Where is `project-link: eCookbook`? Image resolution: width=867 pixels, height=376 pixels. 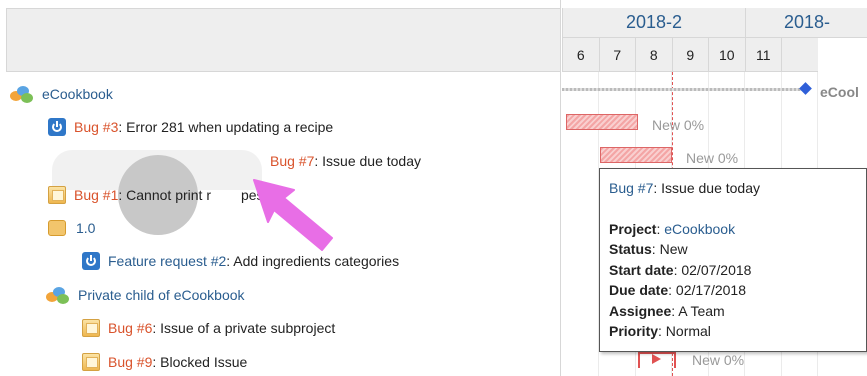 project-link: eCookbook is located at coordinates (77, 94).